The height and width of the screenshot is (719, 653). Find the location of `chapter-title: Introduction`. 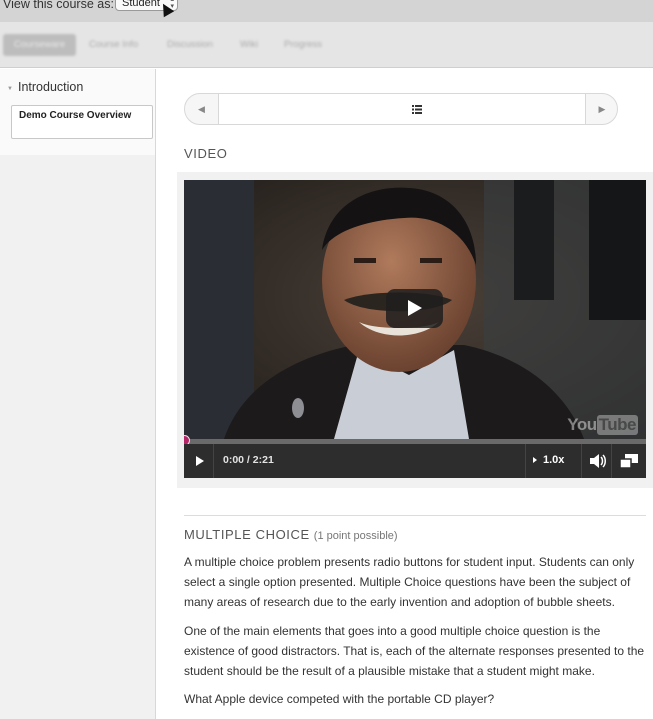

chapter-title: Introduction is located at coordinates (50, 87).